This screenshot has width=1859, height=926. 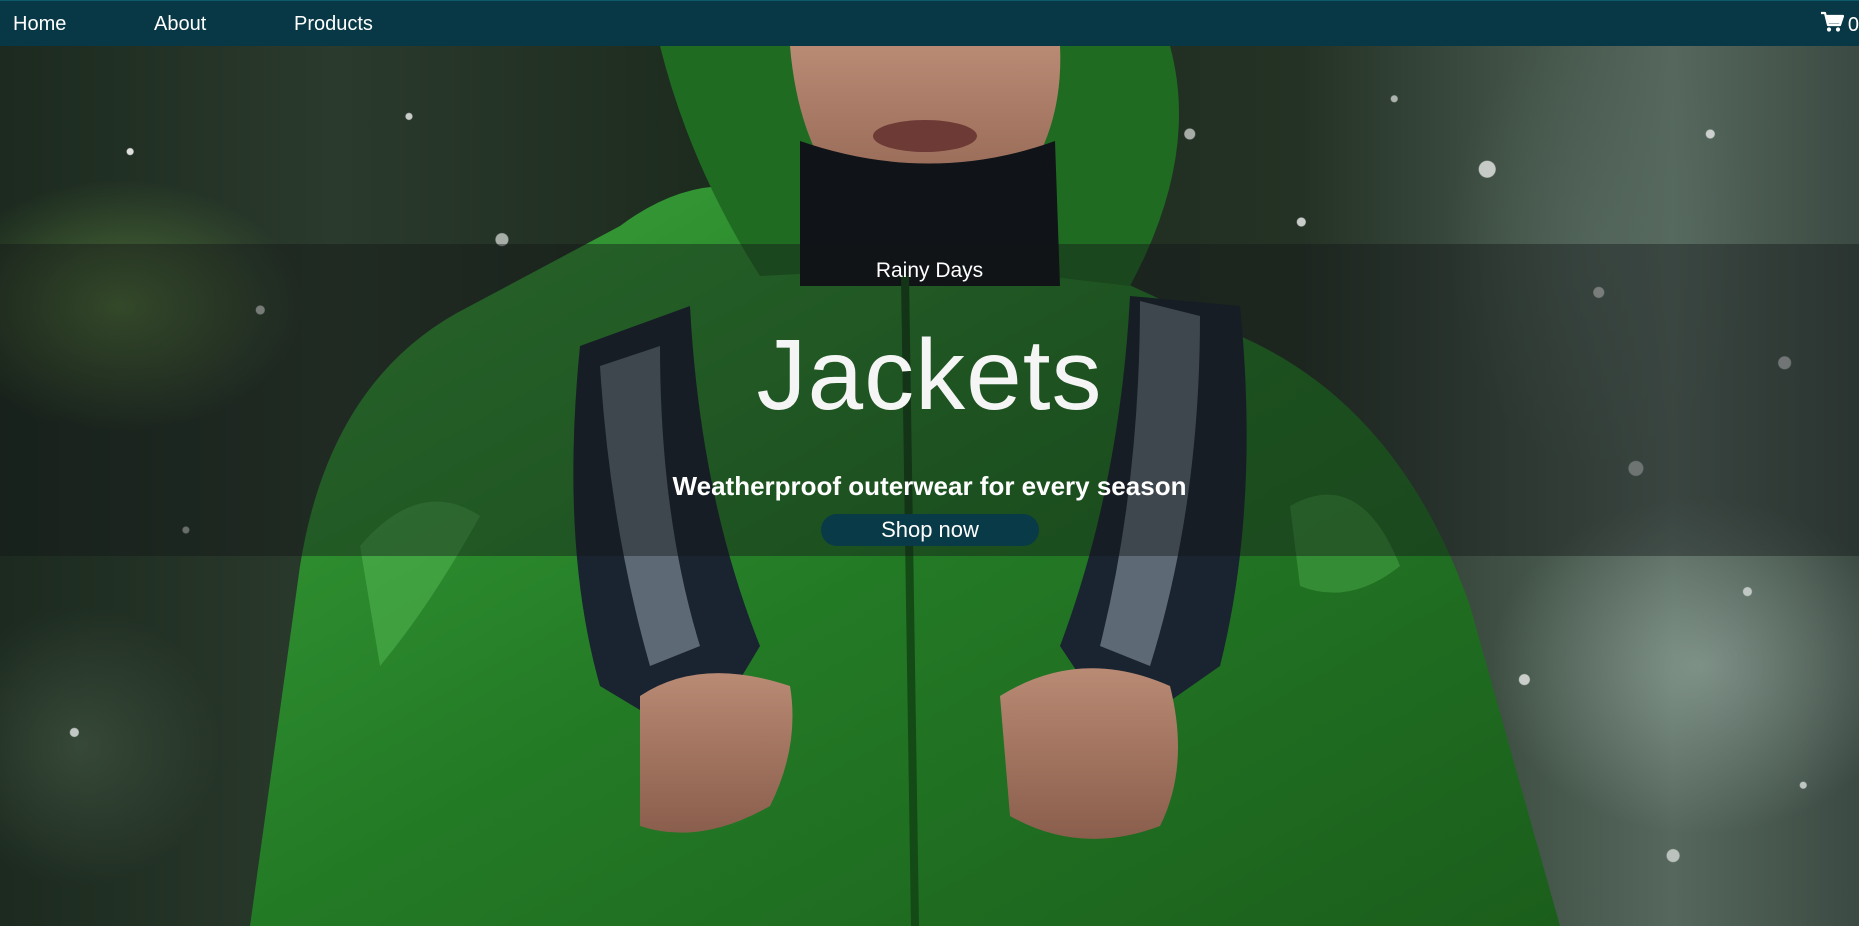 I want to click on nav-products-link: Products, so click(x=333, y=24).